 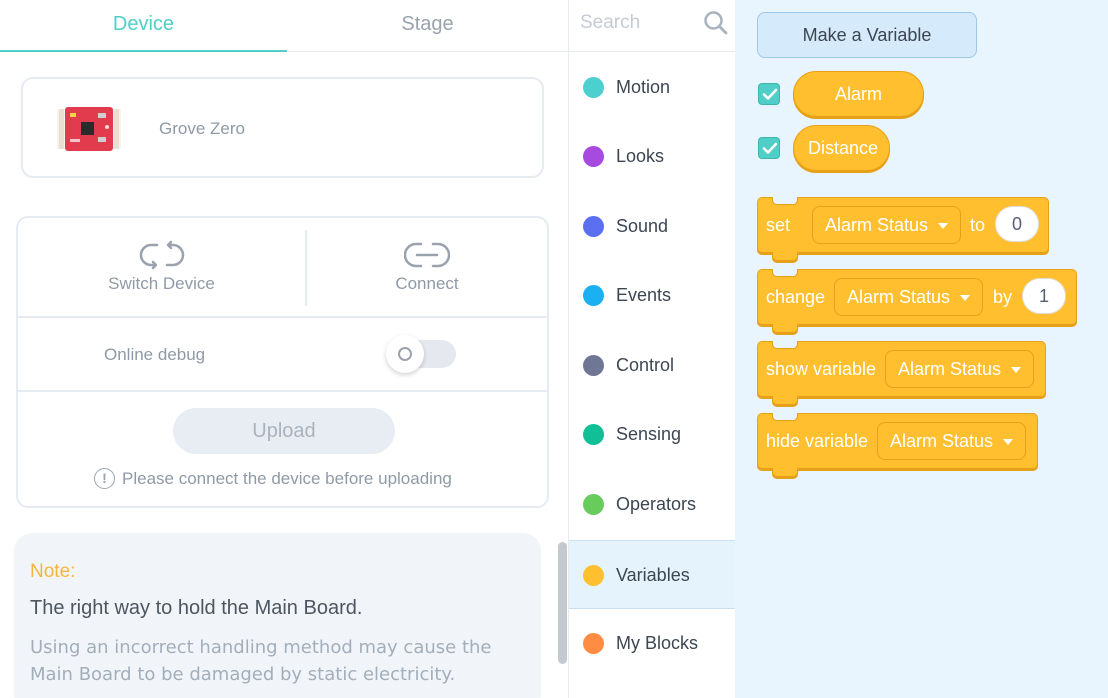 I want to click on device-name: Grove Zero, so click(x=202, y=128).